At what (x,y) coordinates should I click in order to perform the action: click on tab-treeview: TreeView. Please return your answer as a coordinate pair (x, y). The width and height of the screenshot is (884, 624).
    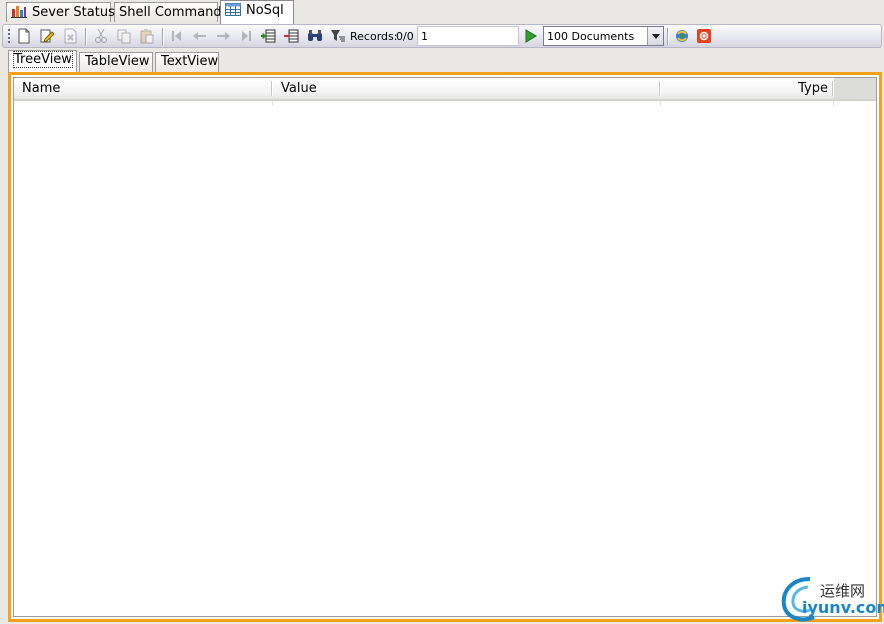
    Looking at the image, I should click on (42, 61).